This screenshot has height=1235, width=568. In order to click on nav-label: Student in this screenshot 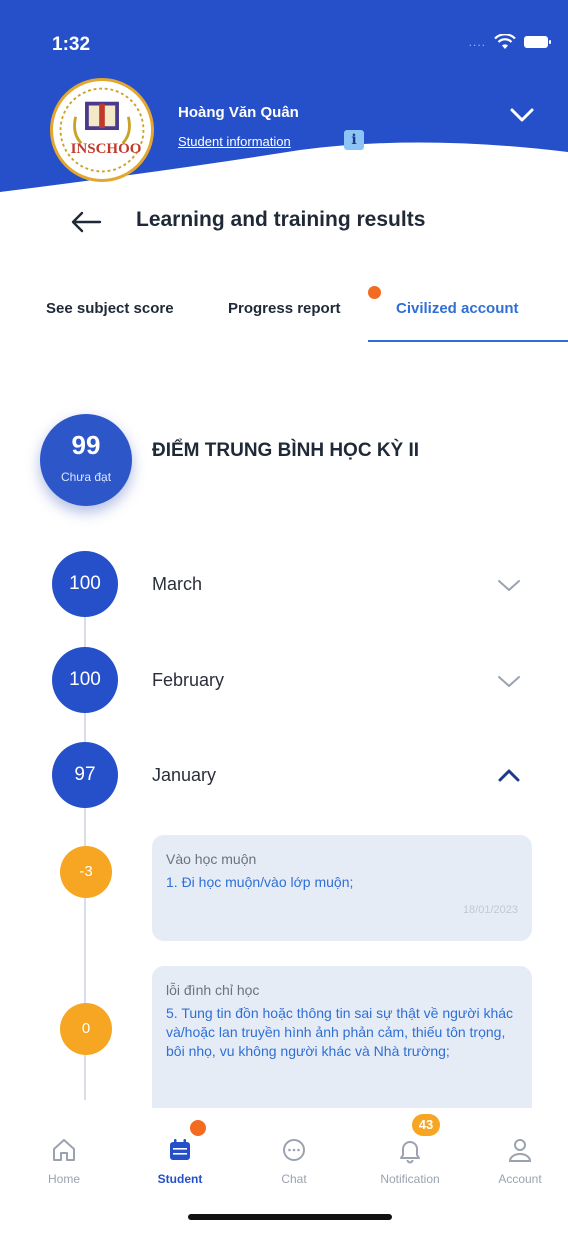, I will do `click(180, 1179)`.